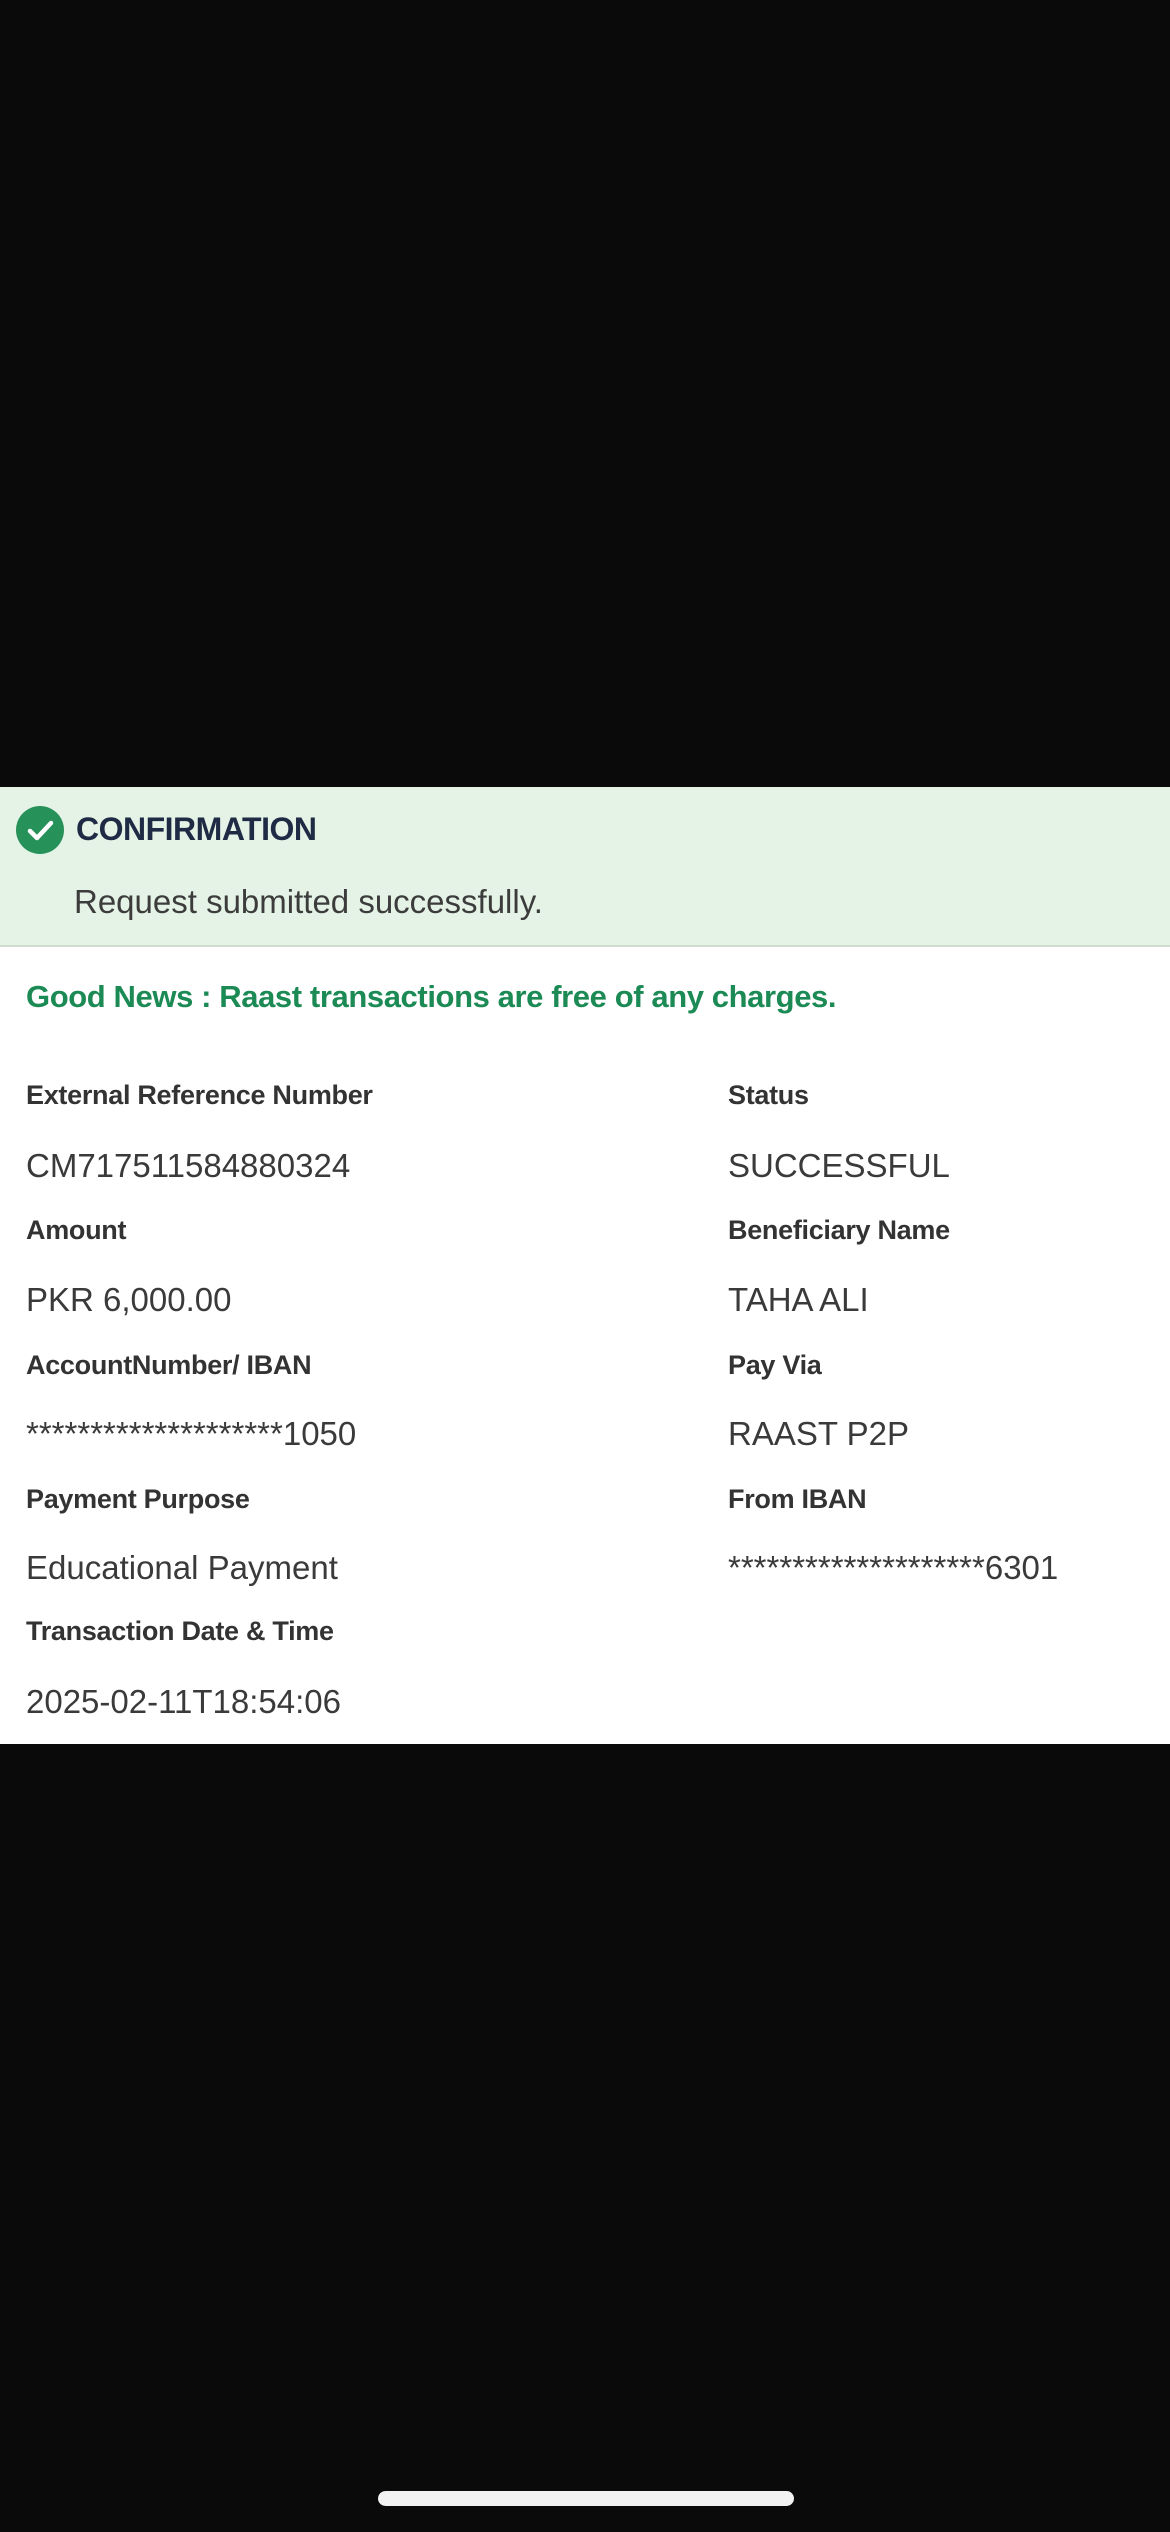  I want to click on account-iban-value: ********************1050, so click(191, 1433).